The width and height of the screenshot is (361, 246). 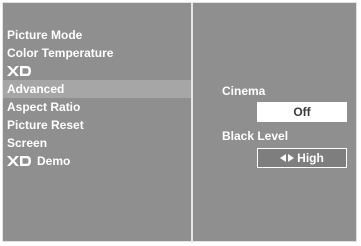 I want to click on cinema-value: Off, so click(x=302, y=112).